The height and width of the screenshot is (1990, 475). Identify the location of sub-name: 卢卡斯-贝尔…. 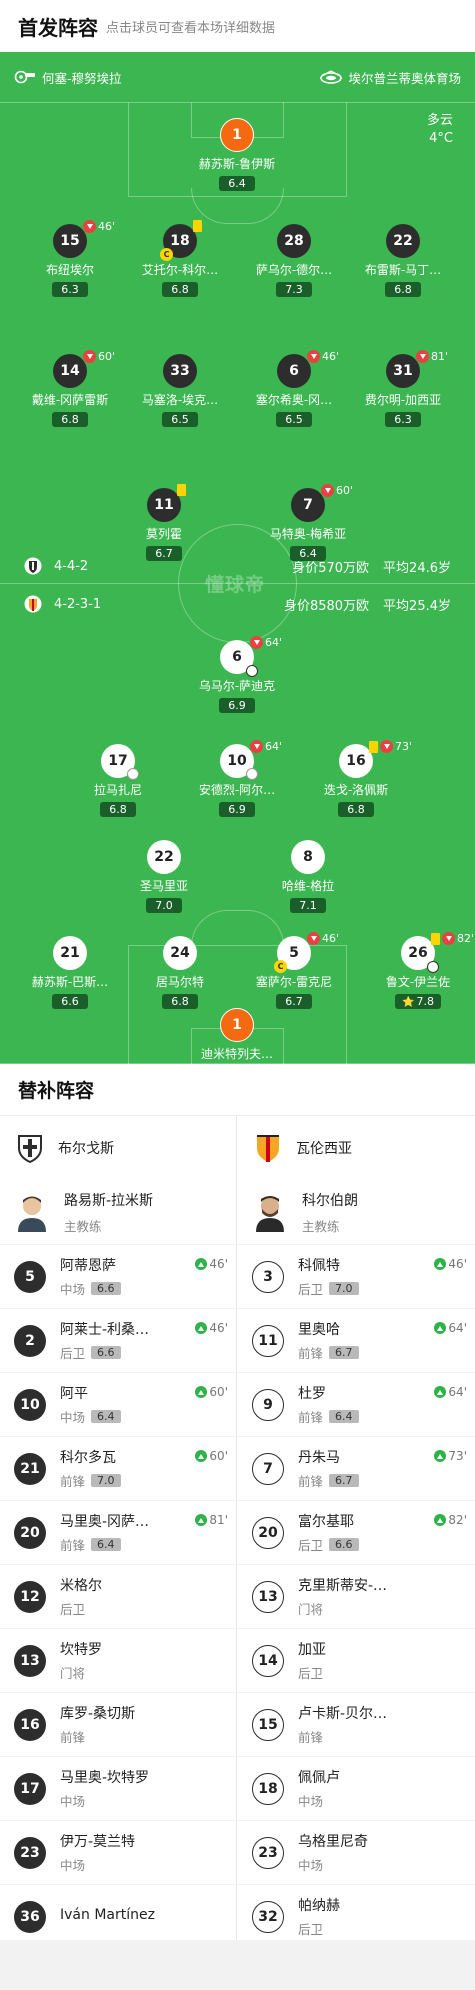
(343, 1714).